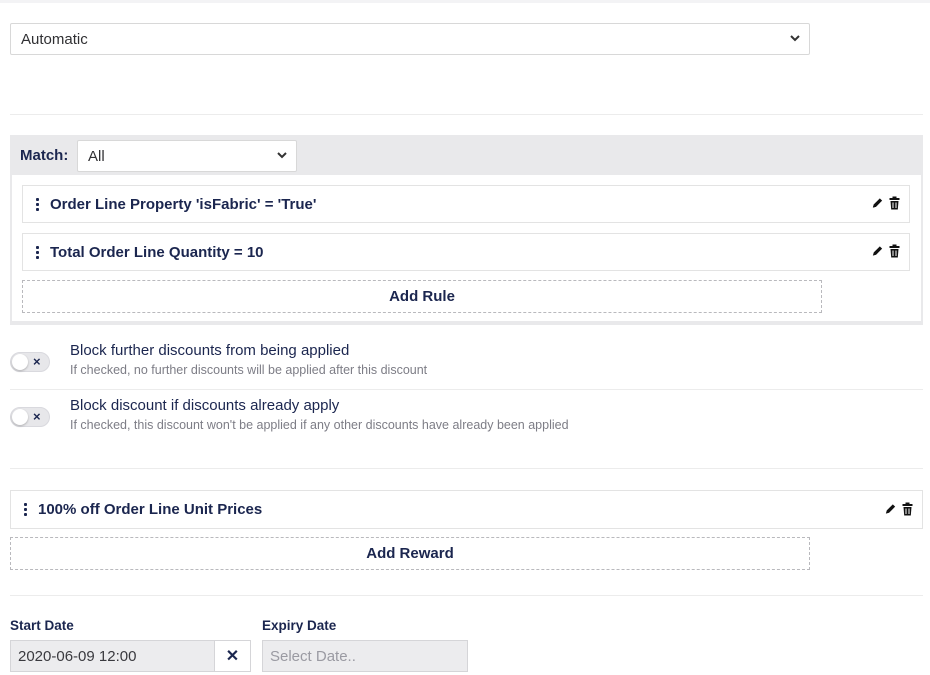  What do you see at coordinates (44, 155) in the screenshot?
I see `match-label: Match:` at bounding box center [44, 155].